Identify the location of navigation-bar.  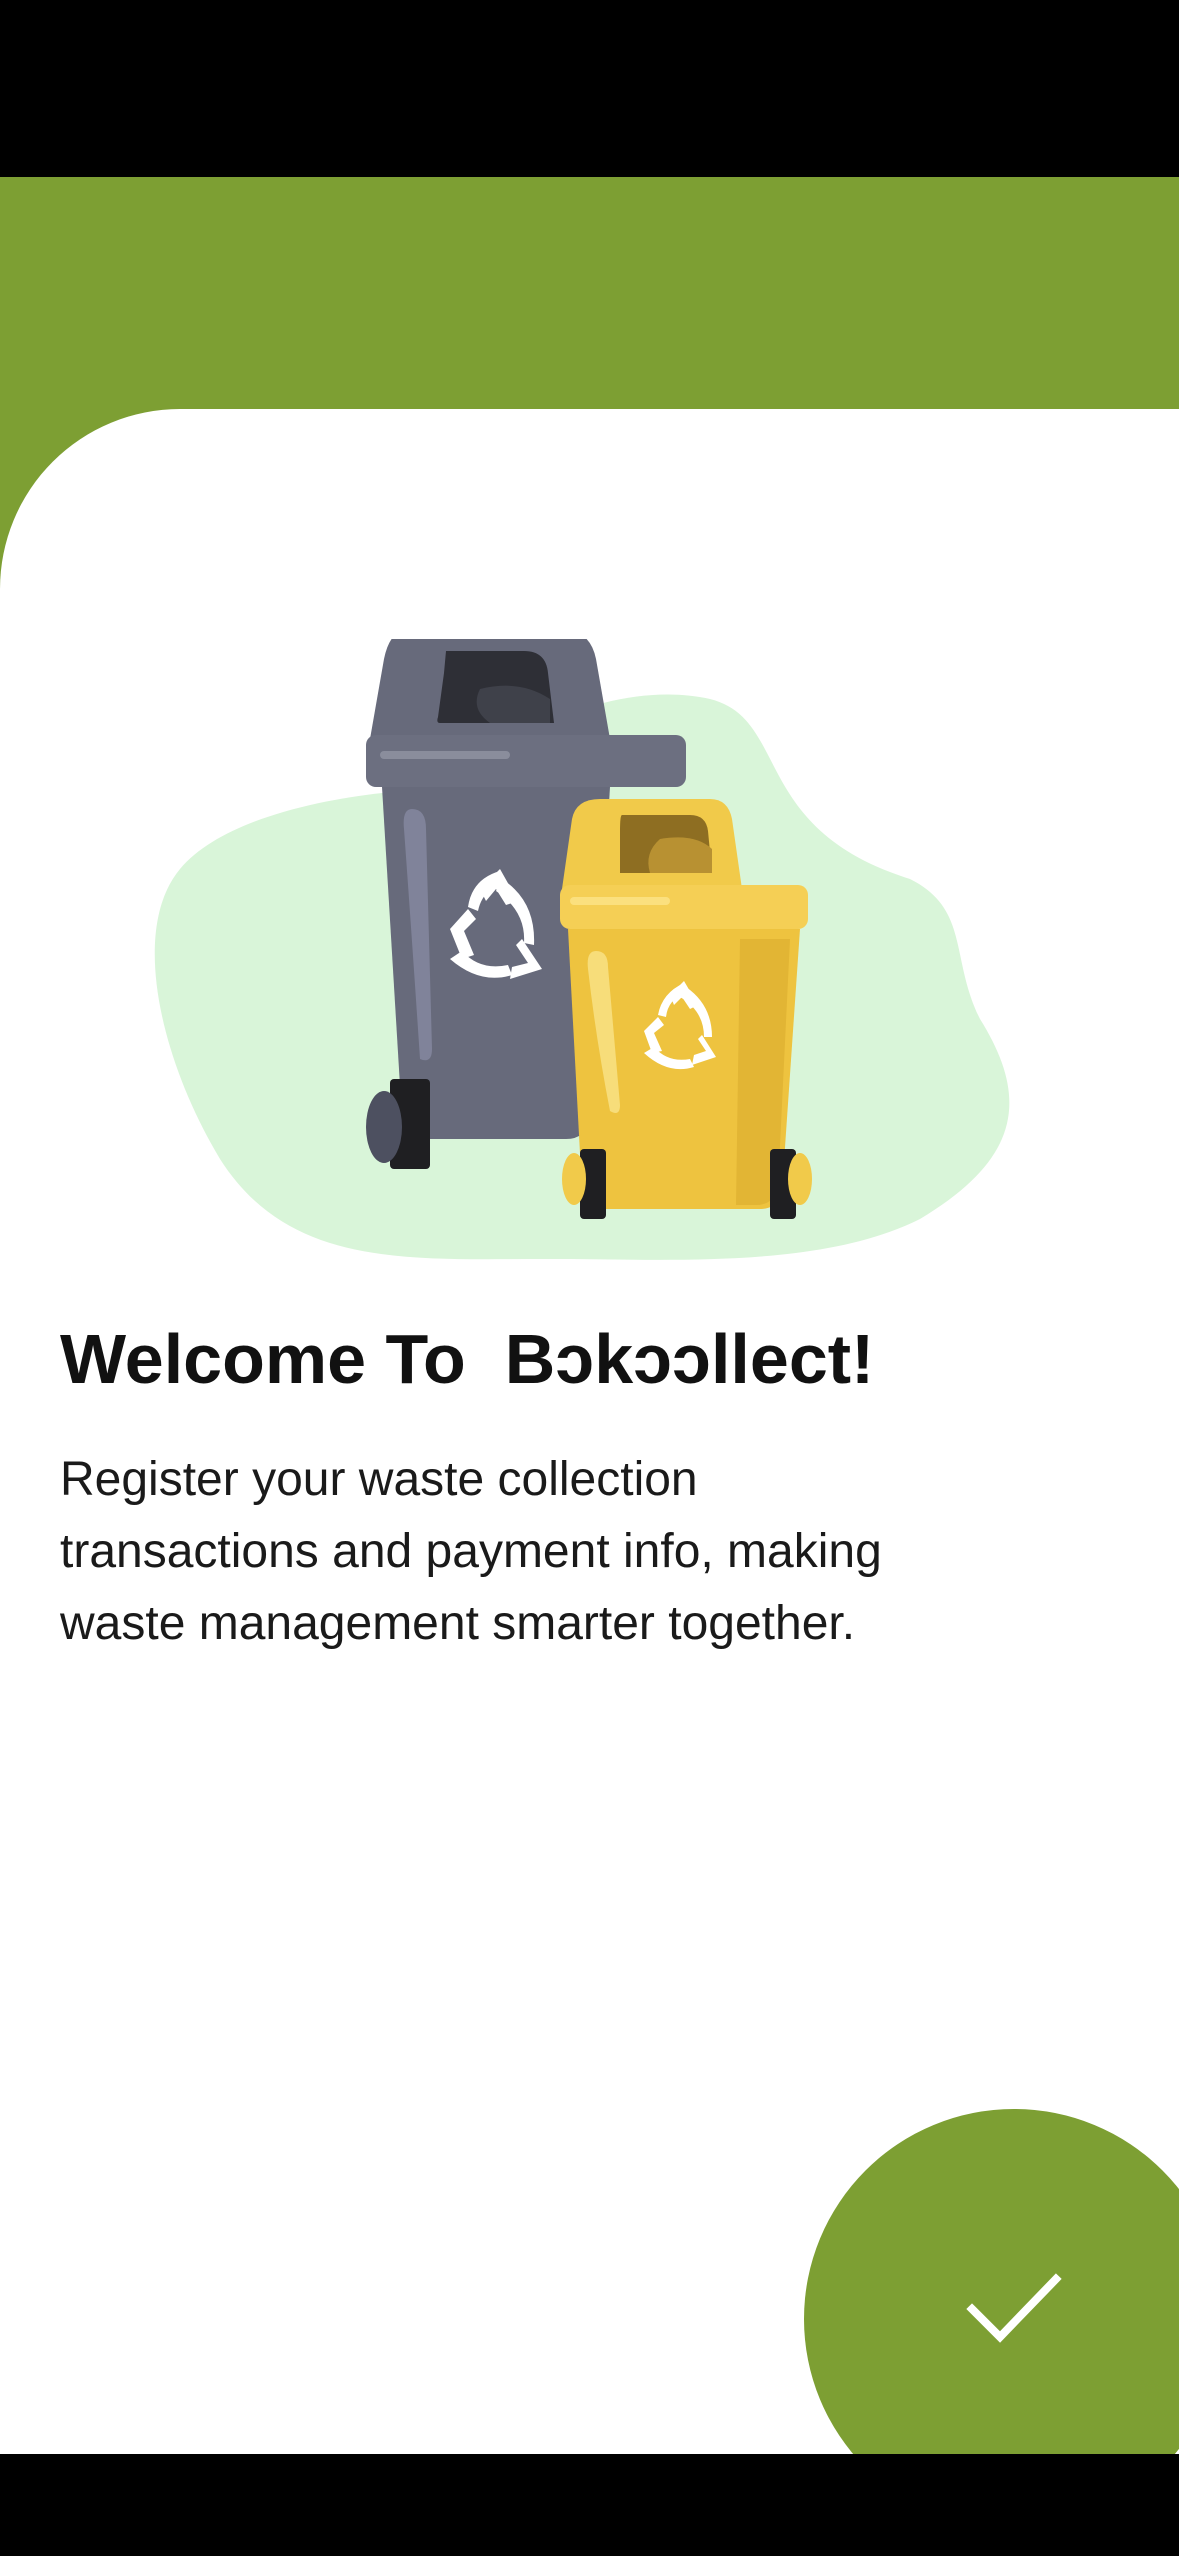
(589, 2505).